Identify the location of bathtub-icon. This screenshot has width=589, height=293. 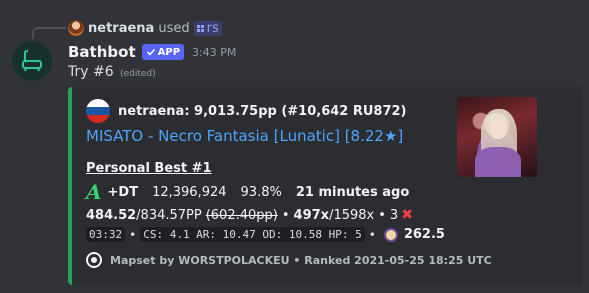
(32, 61).